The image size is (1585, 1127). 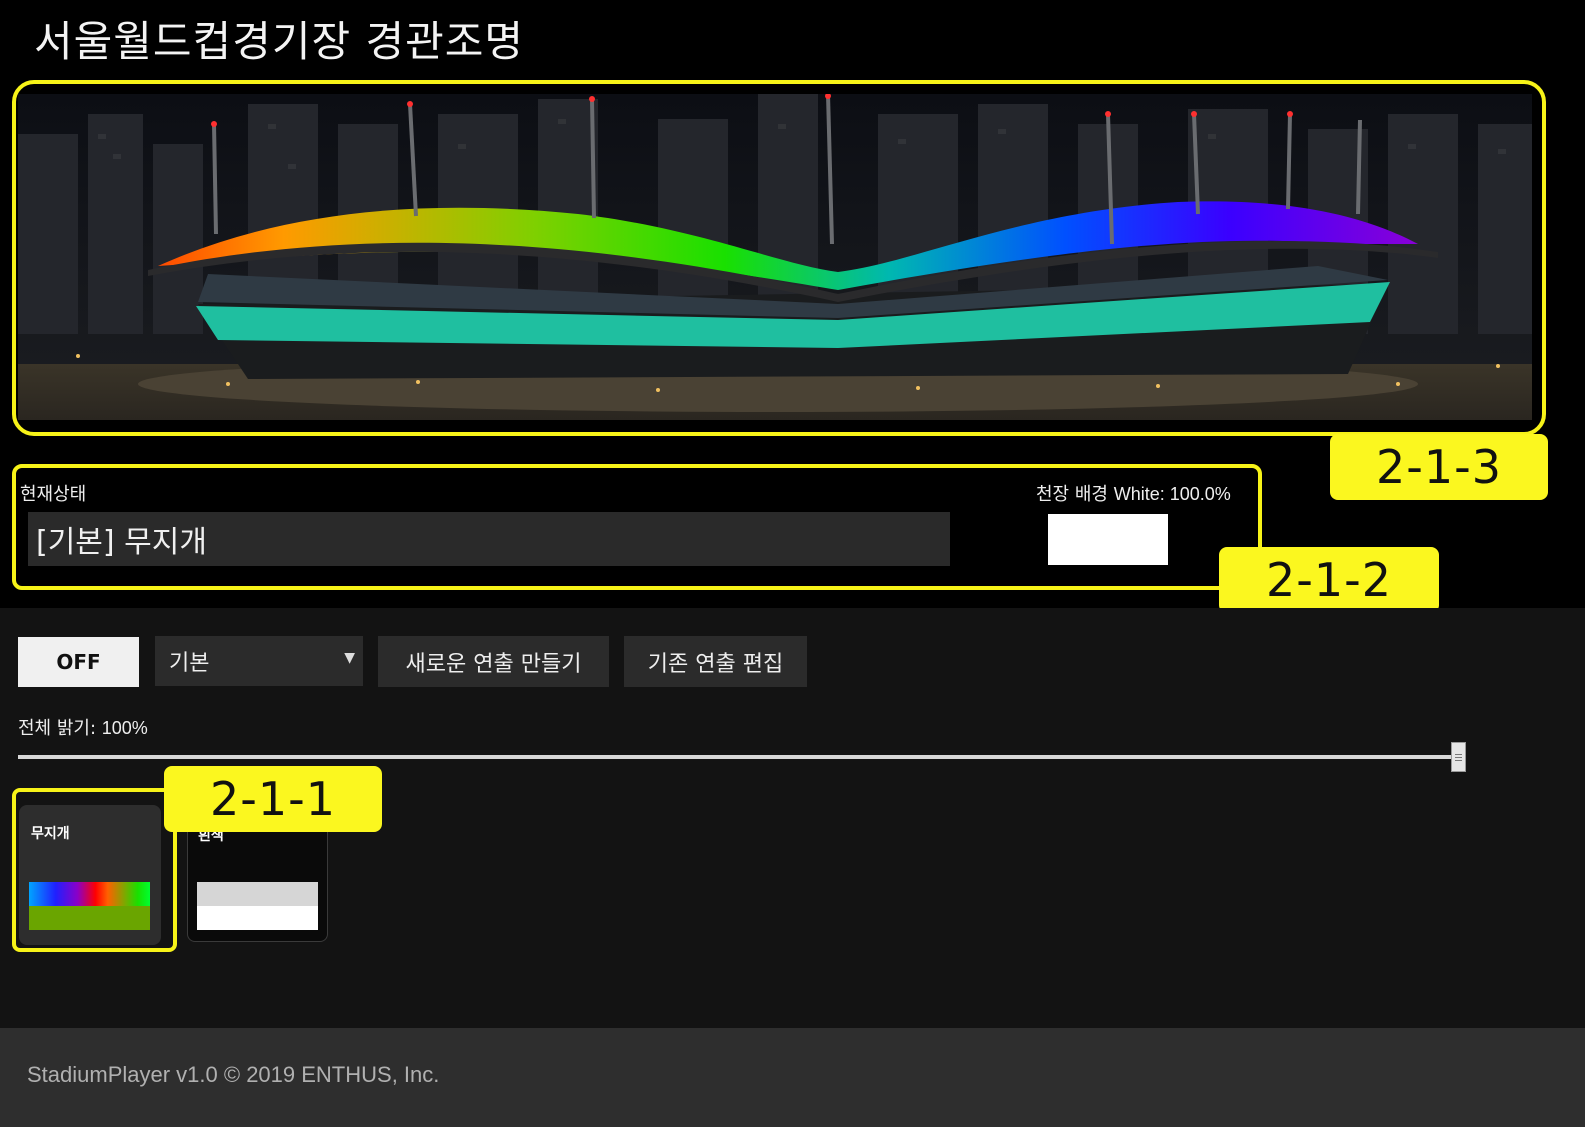 I want to click on callout-stage: 2-1-3, so click(x=1439, y=467).